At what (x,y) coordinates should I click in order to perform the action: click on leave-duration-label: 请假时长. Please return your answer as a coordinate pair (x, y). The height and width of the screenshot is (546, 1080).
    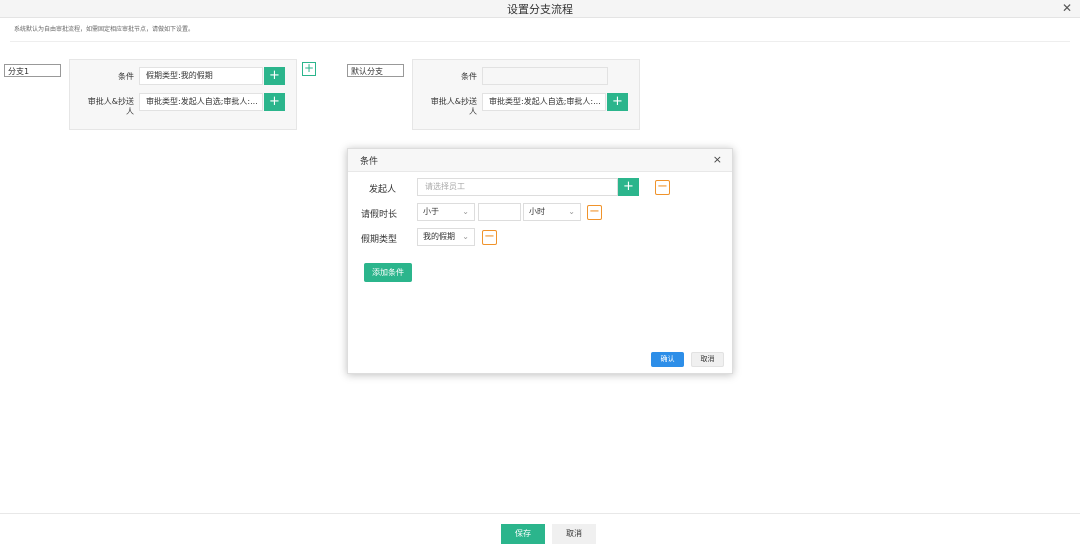
    Looking at the image, I should click on (379, 215).